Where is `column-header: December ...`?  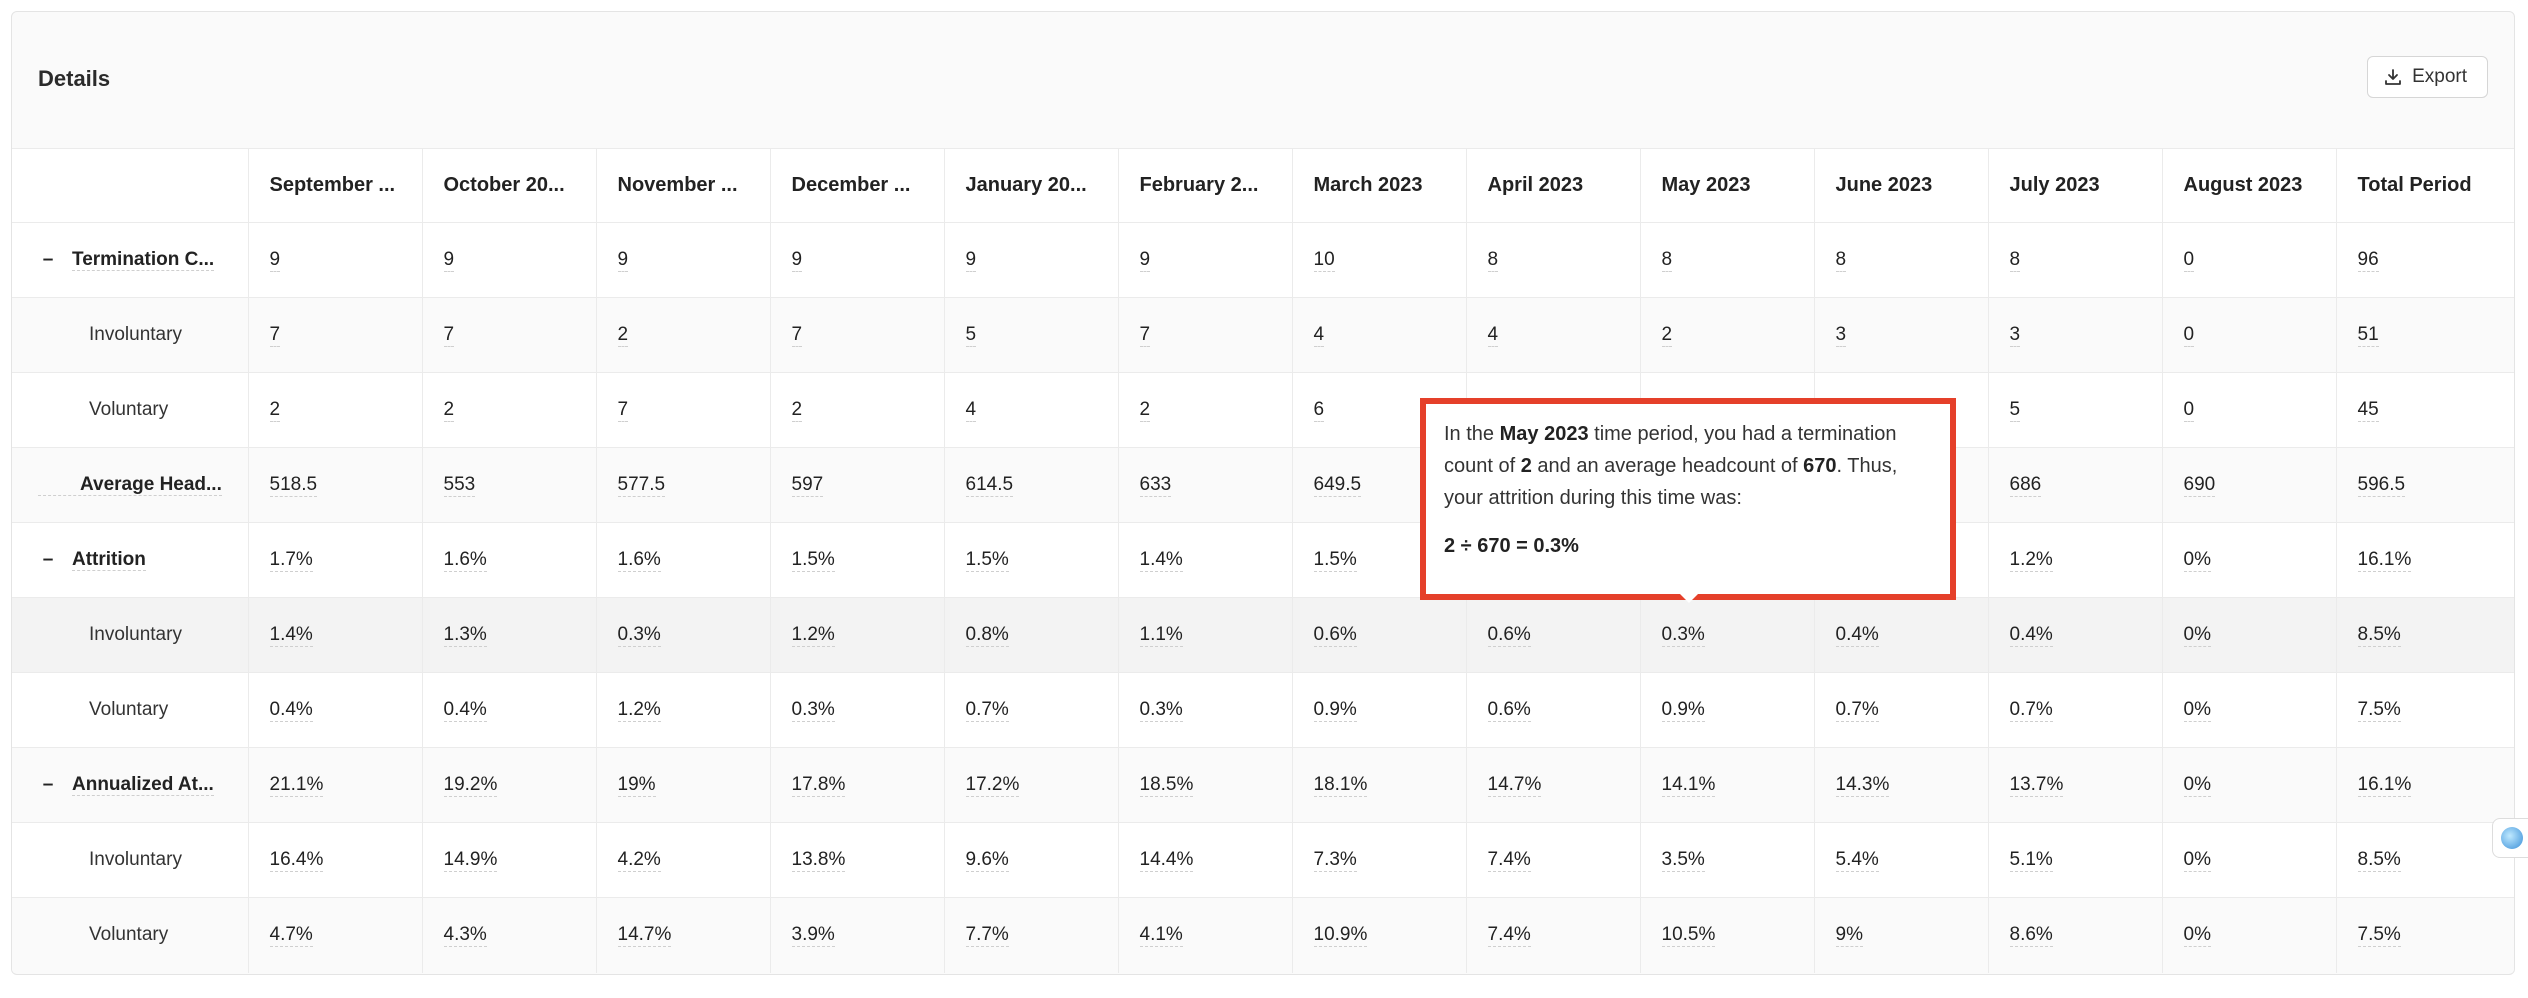
column-header: December ... is located at coordinates (857, 185).